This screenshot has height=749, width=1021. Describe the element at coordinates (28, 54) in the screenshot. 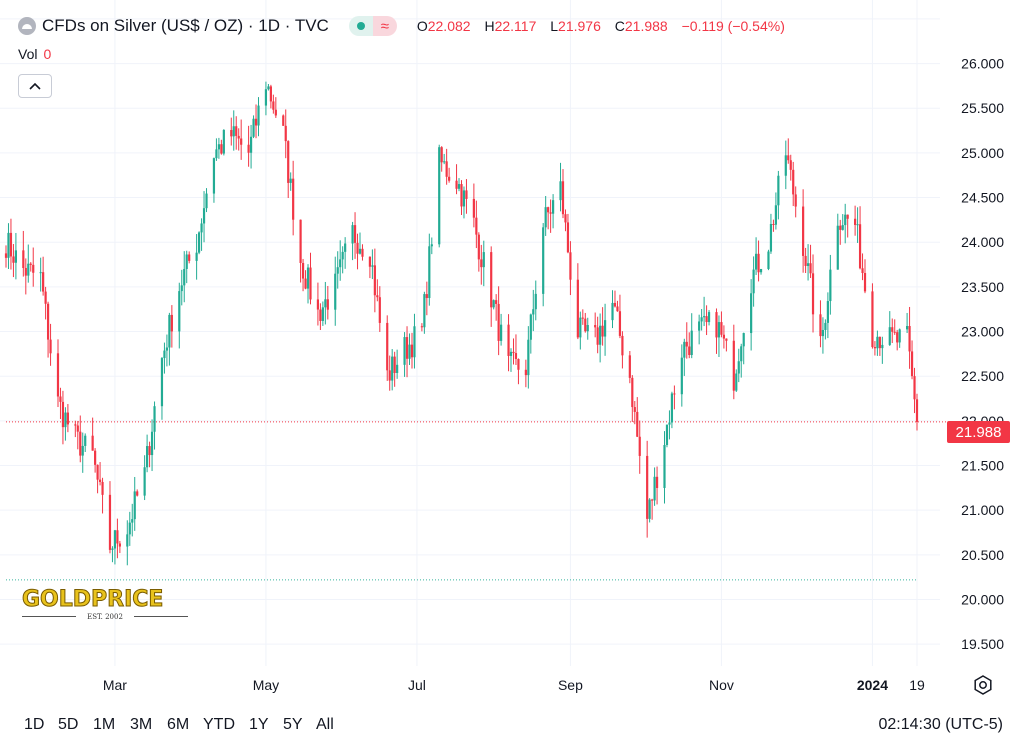

I see `volume-label: Vol` at that location.